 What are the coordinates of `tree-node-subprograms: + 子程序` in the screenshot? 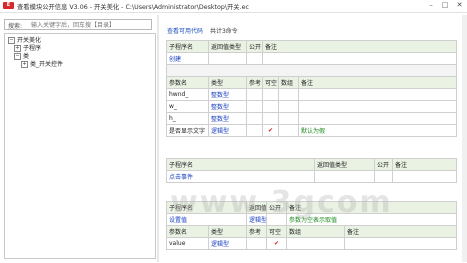 It's located at (27, 49).